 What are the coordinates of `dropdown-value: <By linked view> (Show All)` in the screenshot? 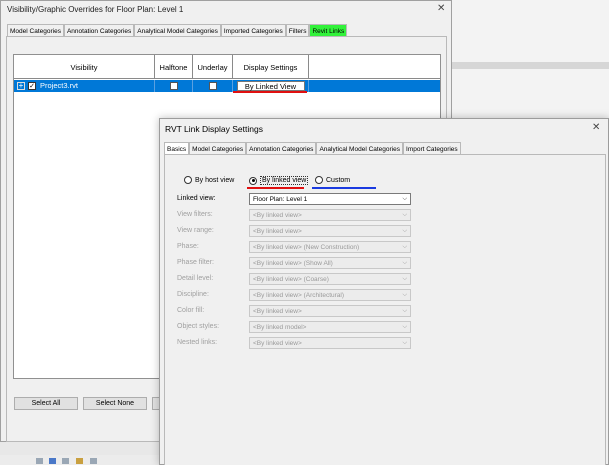 It's located at (293, 263).